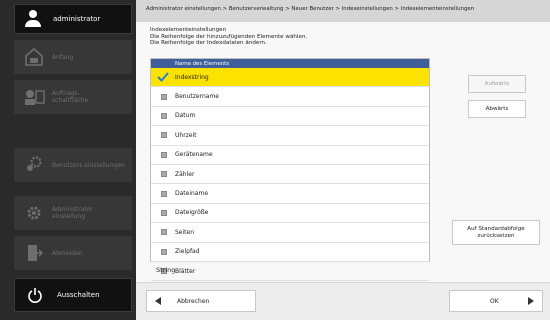 The width and height of the screenshot is (550, 320). I want to click on list-item-label: Zielpfad, so click(187, 252).